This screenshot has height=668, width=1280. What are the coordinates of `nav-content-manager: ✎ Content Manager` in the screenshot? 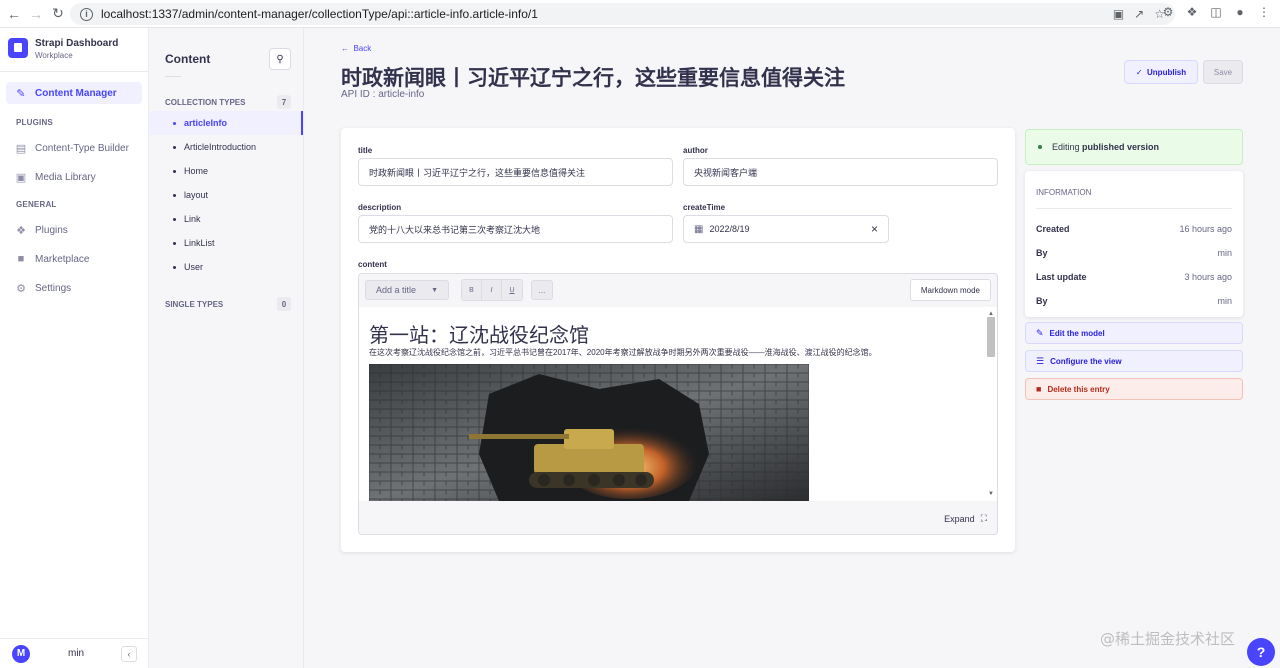 It's located at (74, 93).